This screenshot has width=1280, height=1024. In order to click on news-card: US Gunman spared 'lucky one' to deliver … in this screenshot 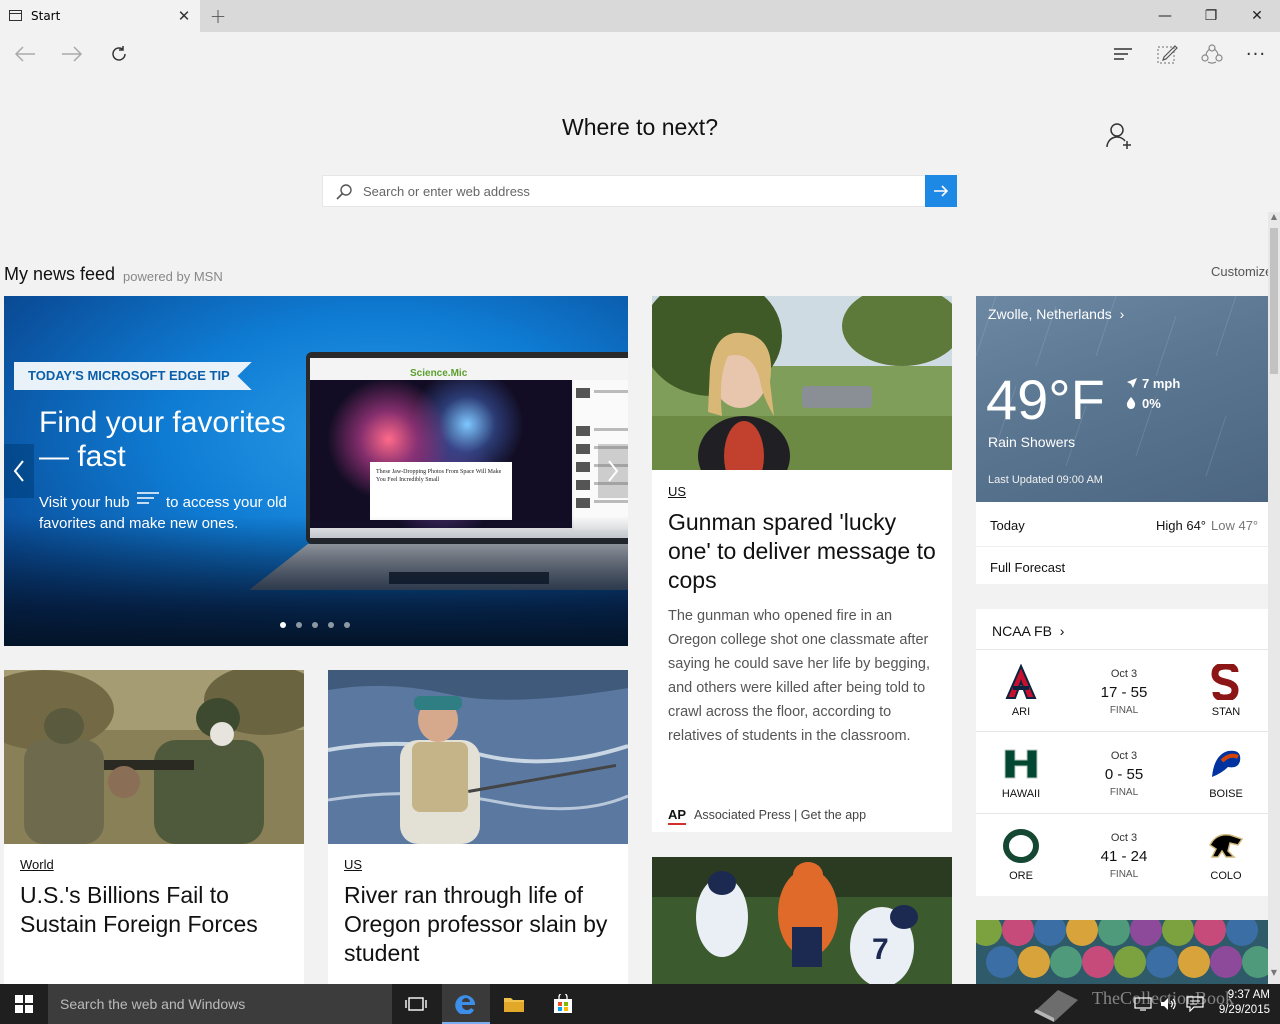, I will do `click(802, 564)`.